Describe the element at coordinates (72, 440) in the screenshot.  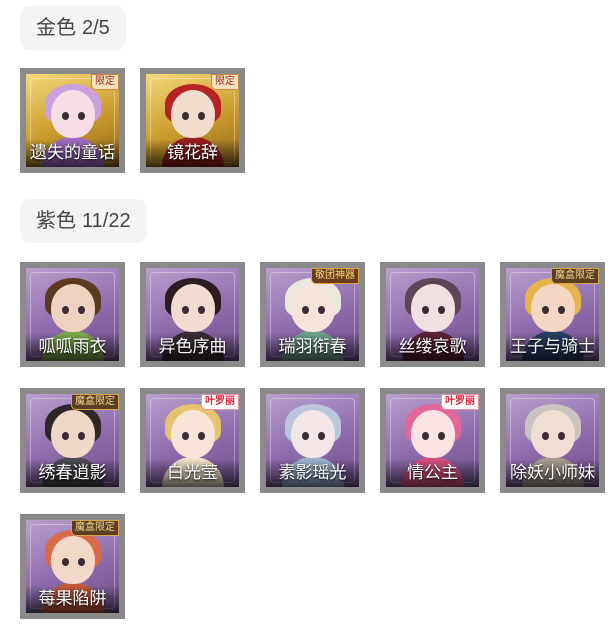
I see `character-card: 魔盒限定绣春逍影` at that location.